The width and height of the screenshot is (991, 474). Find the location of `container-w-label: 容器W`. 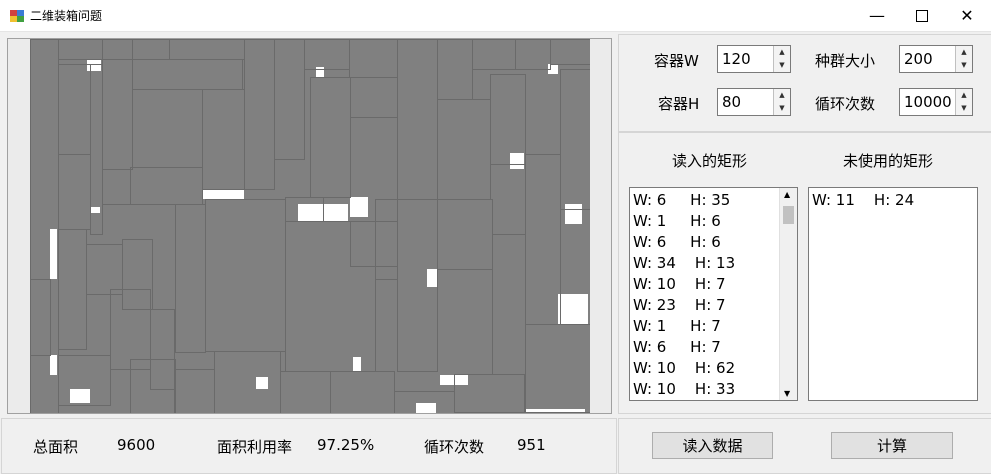

container-w-label: 容器W is located at coordinates (676, 61).